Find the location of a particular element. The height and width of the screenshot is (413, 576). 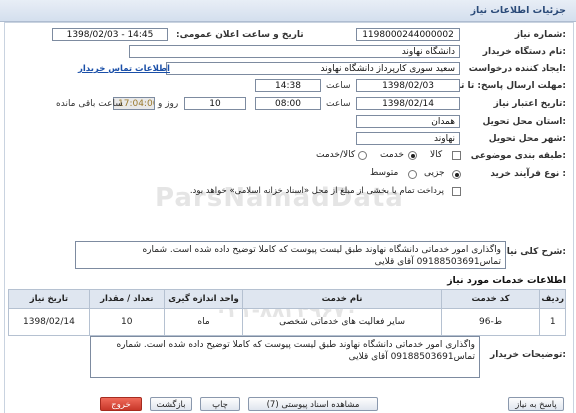

validity-days: 10 is located at coordinates (215, 103).